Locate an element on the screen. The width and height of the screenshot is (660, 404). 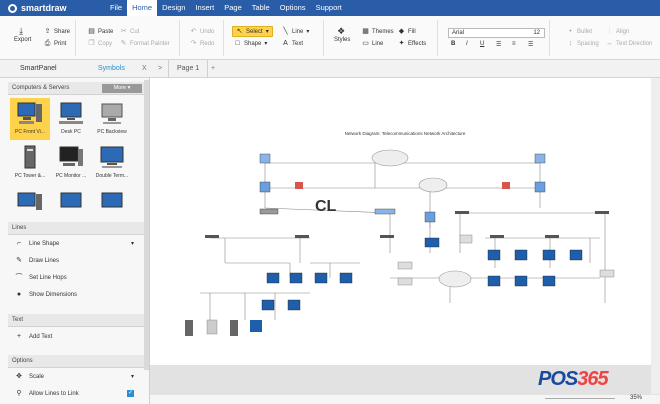
panel-scrollbar is located at coordinates (146, 225).